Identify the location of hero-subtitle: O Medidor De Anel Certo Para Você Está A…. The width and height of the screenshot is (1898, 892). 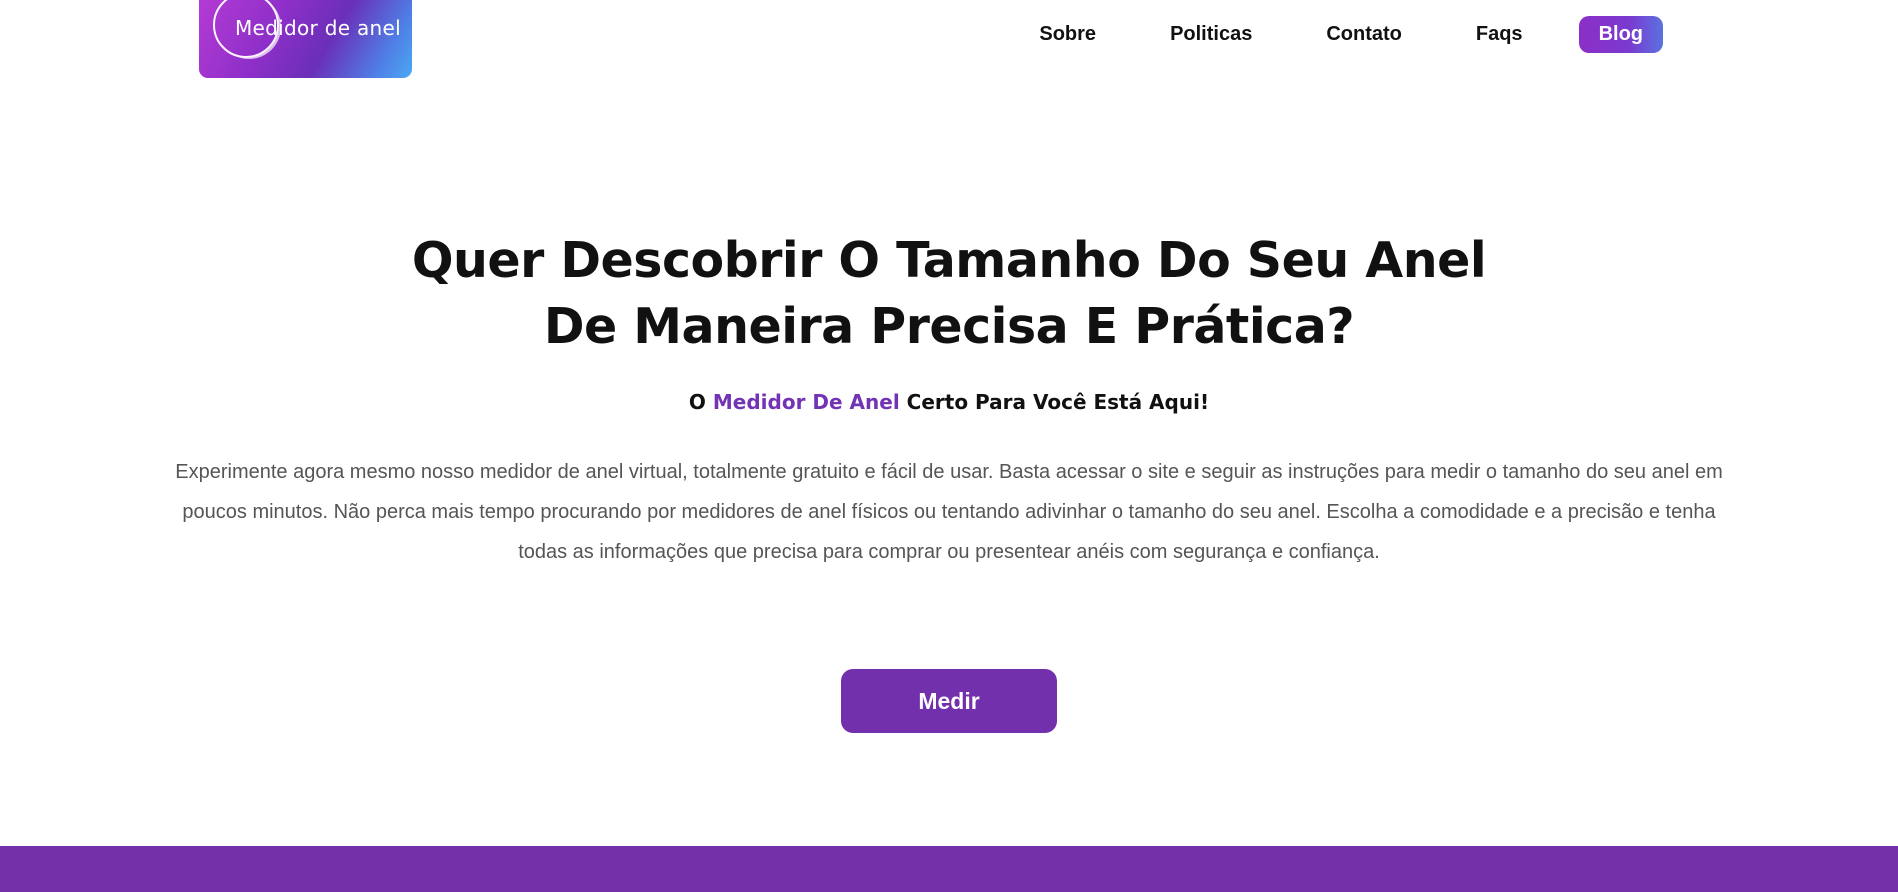
(949, 402).